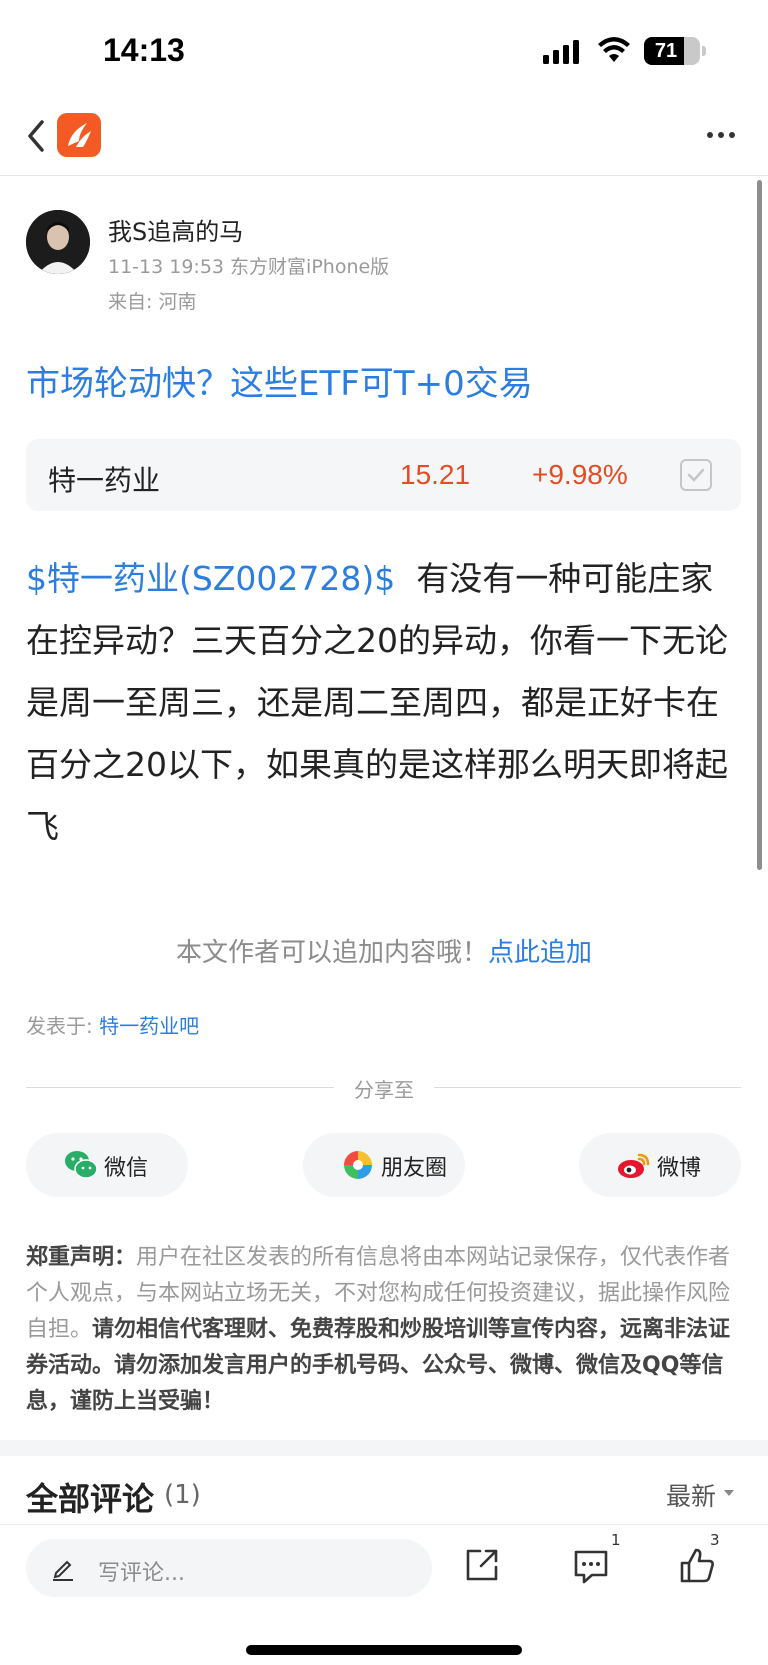 This screenshot has height=1665, width=768. What do you see at coordinates (704, 51) in the screenshot?
I see `battery-nub` at bounding box center [704, 51].